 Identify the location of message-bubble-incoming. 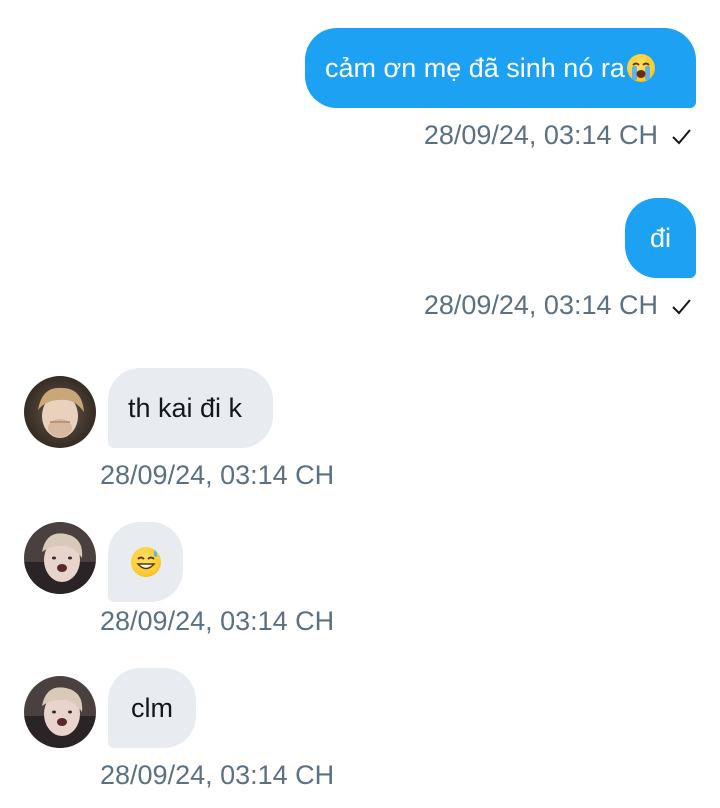
(145, 562).